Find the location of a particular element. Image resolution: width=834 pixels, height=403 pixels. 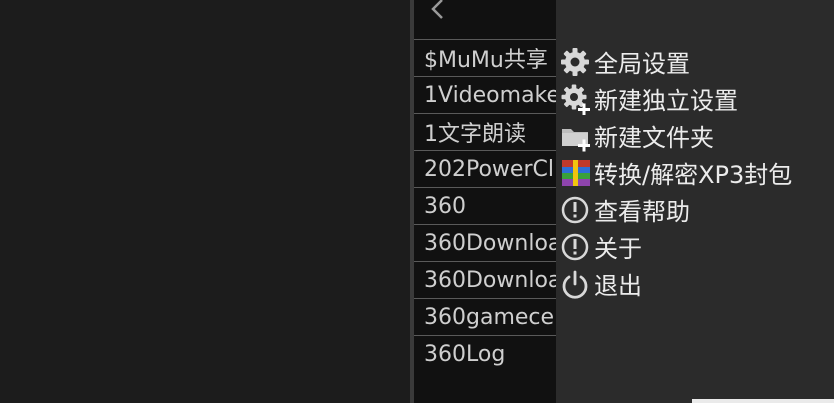

menu-item-label: 查看帮助 is located at coordinates (642, 212).